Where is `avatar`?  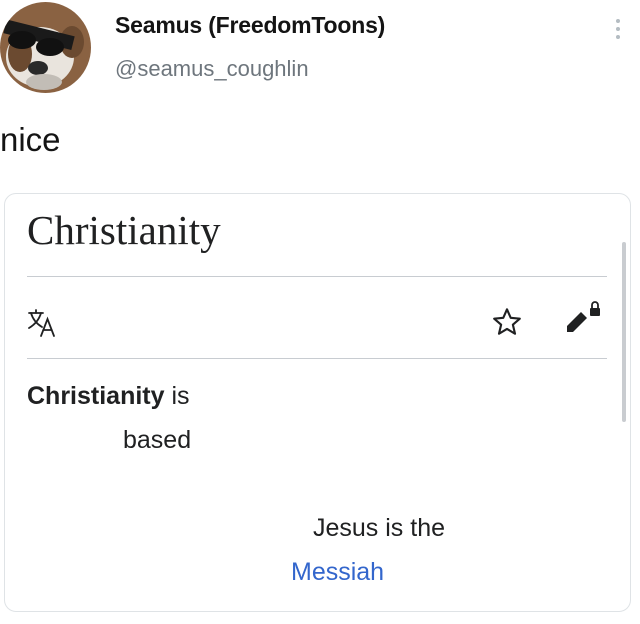 avatar is located at coordinates (45, 47).